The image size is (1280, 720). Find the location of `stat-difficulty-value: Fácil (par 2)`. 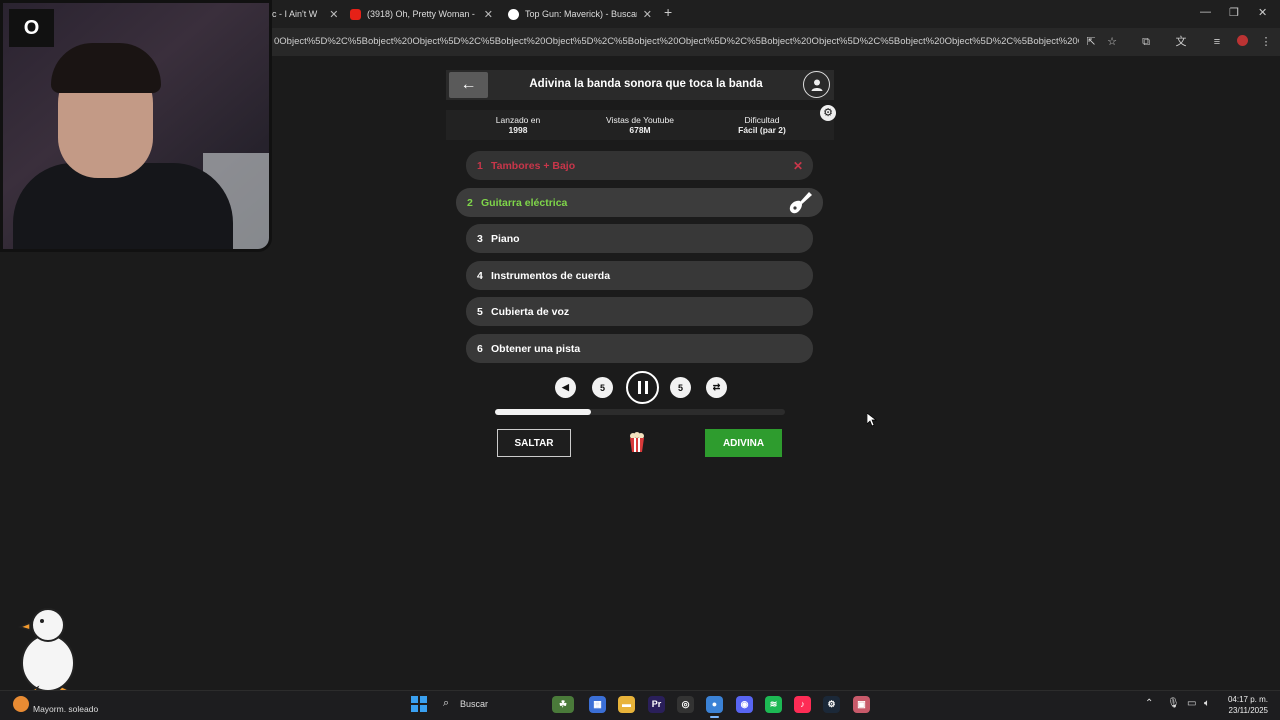

stat-difficulty-value: Fácil (par 2) is located at coordinates (762, 130).